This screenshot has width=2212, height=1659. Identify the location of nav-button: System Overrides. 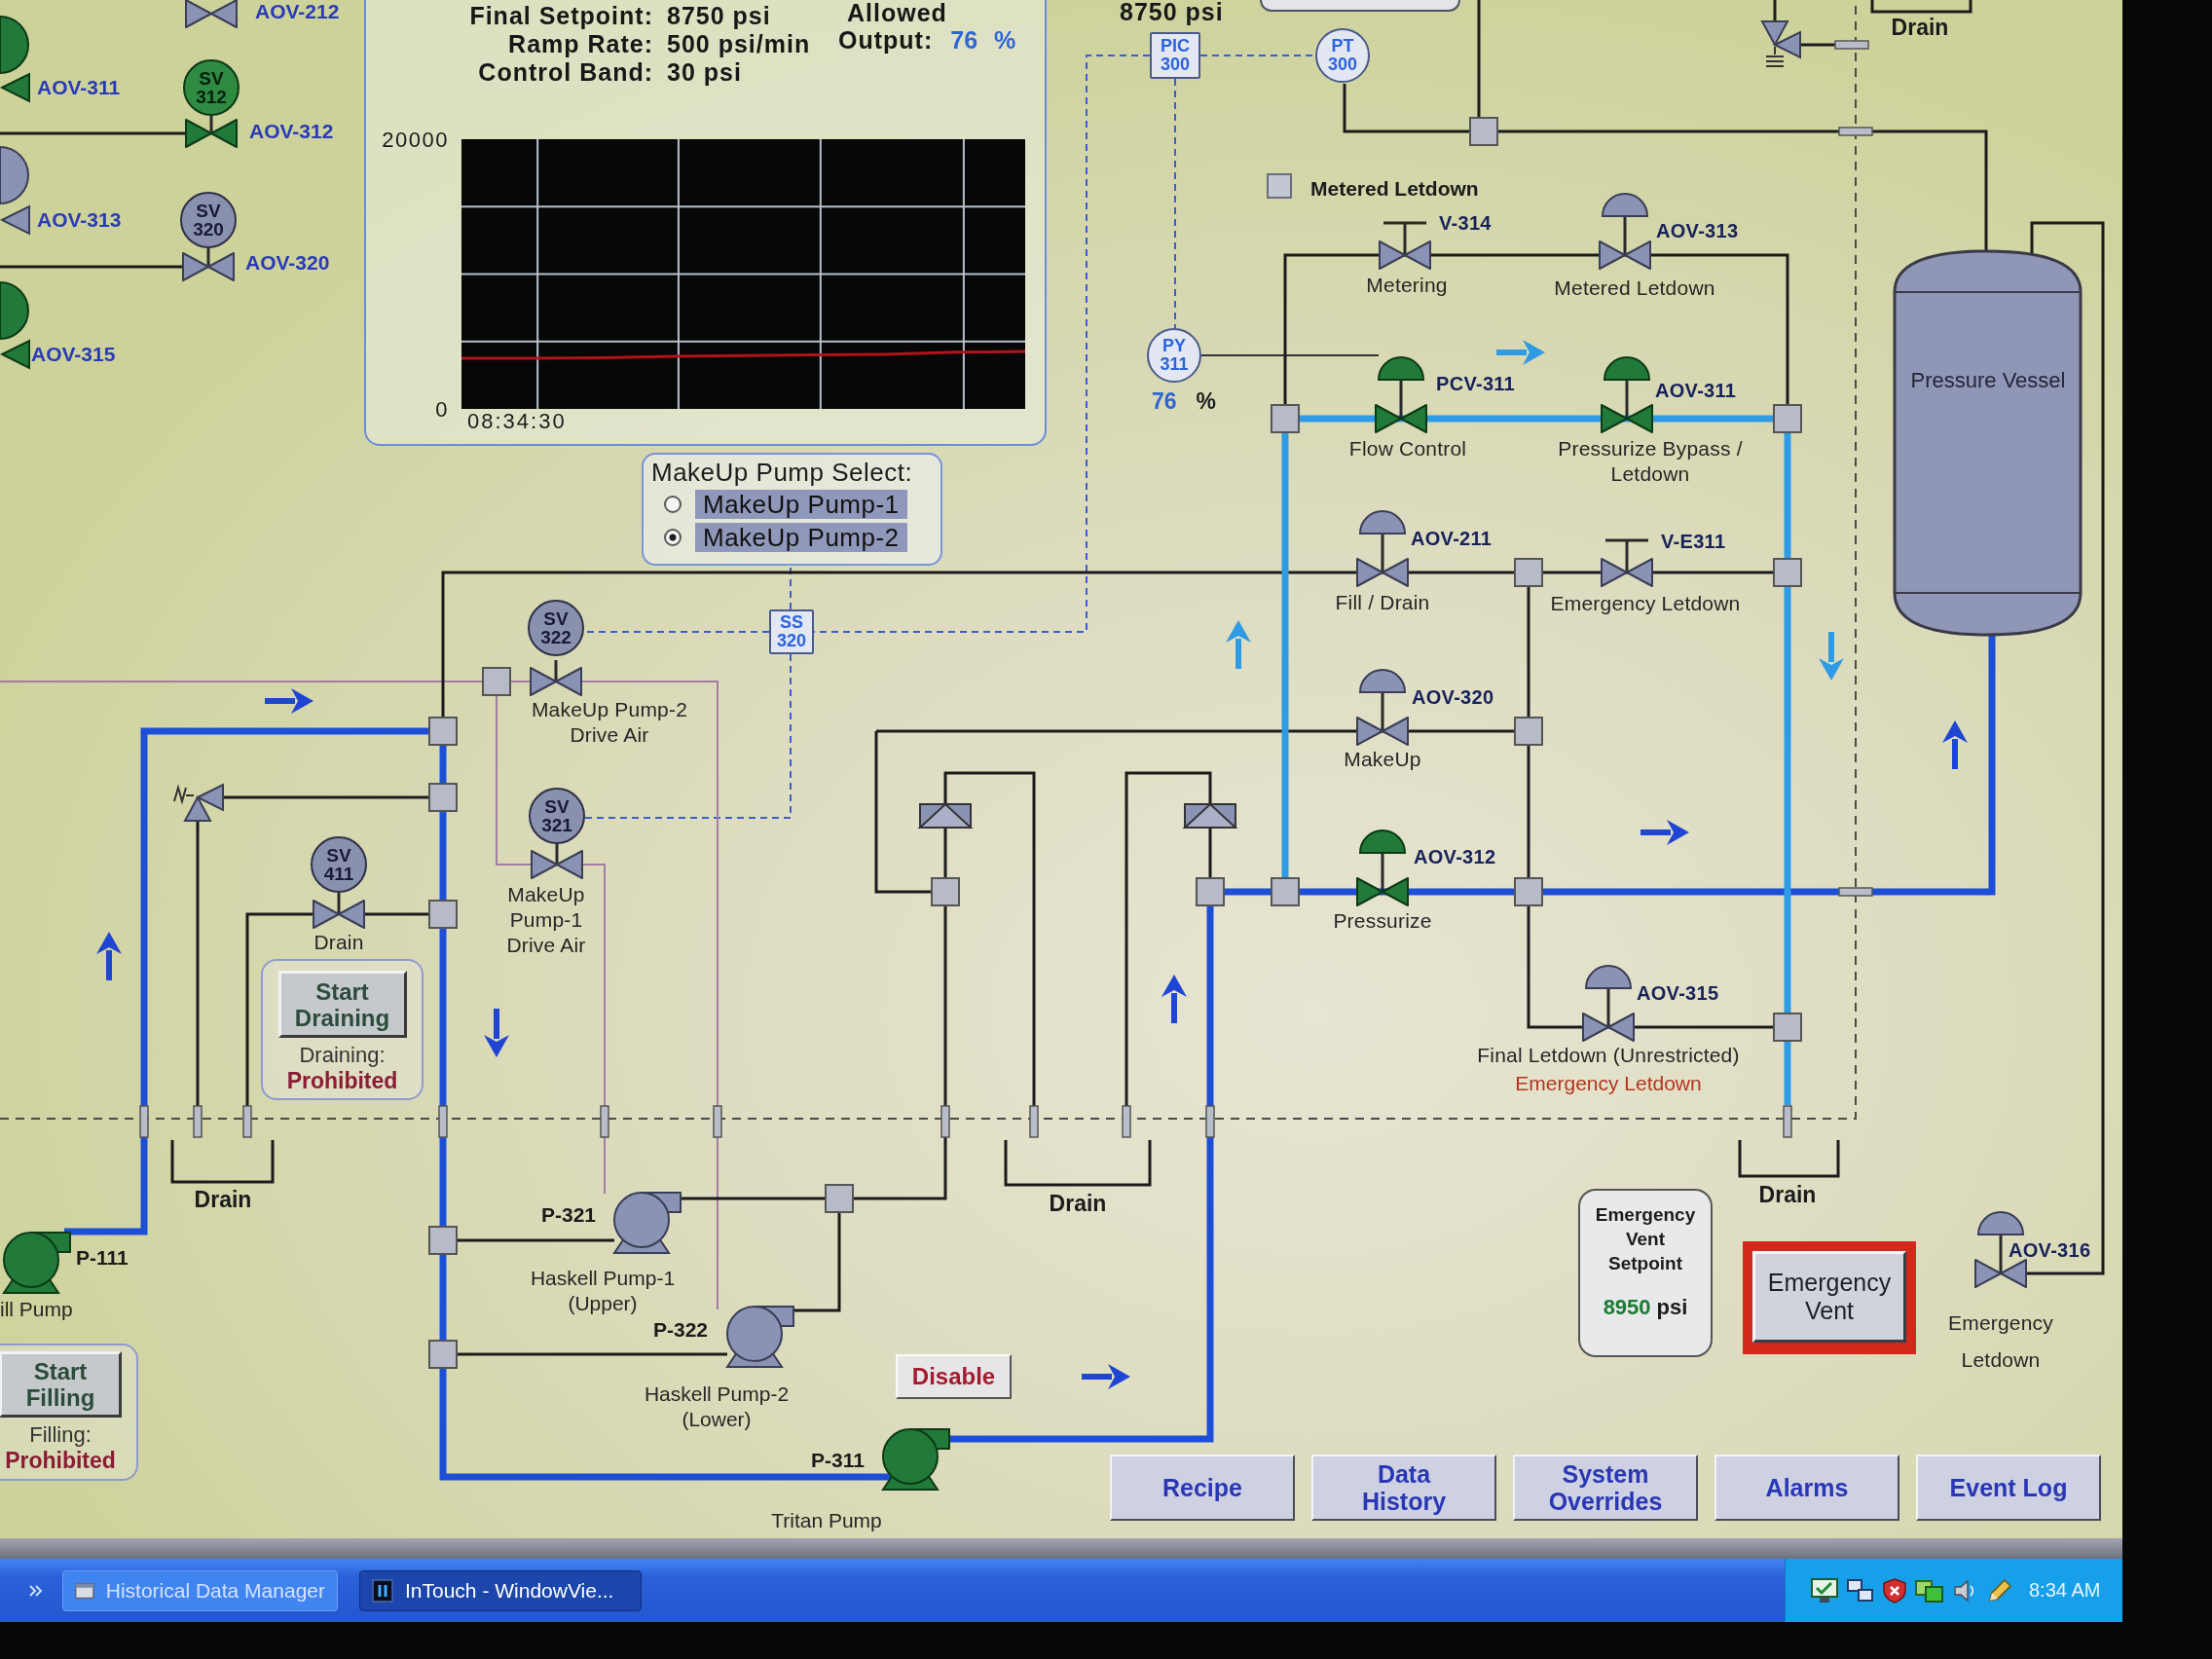
(1605, 1488).